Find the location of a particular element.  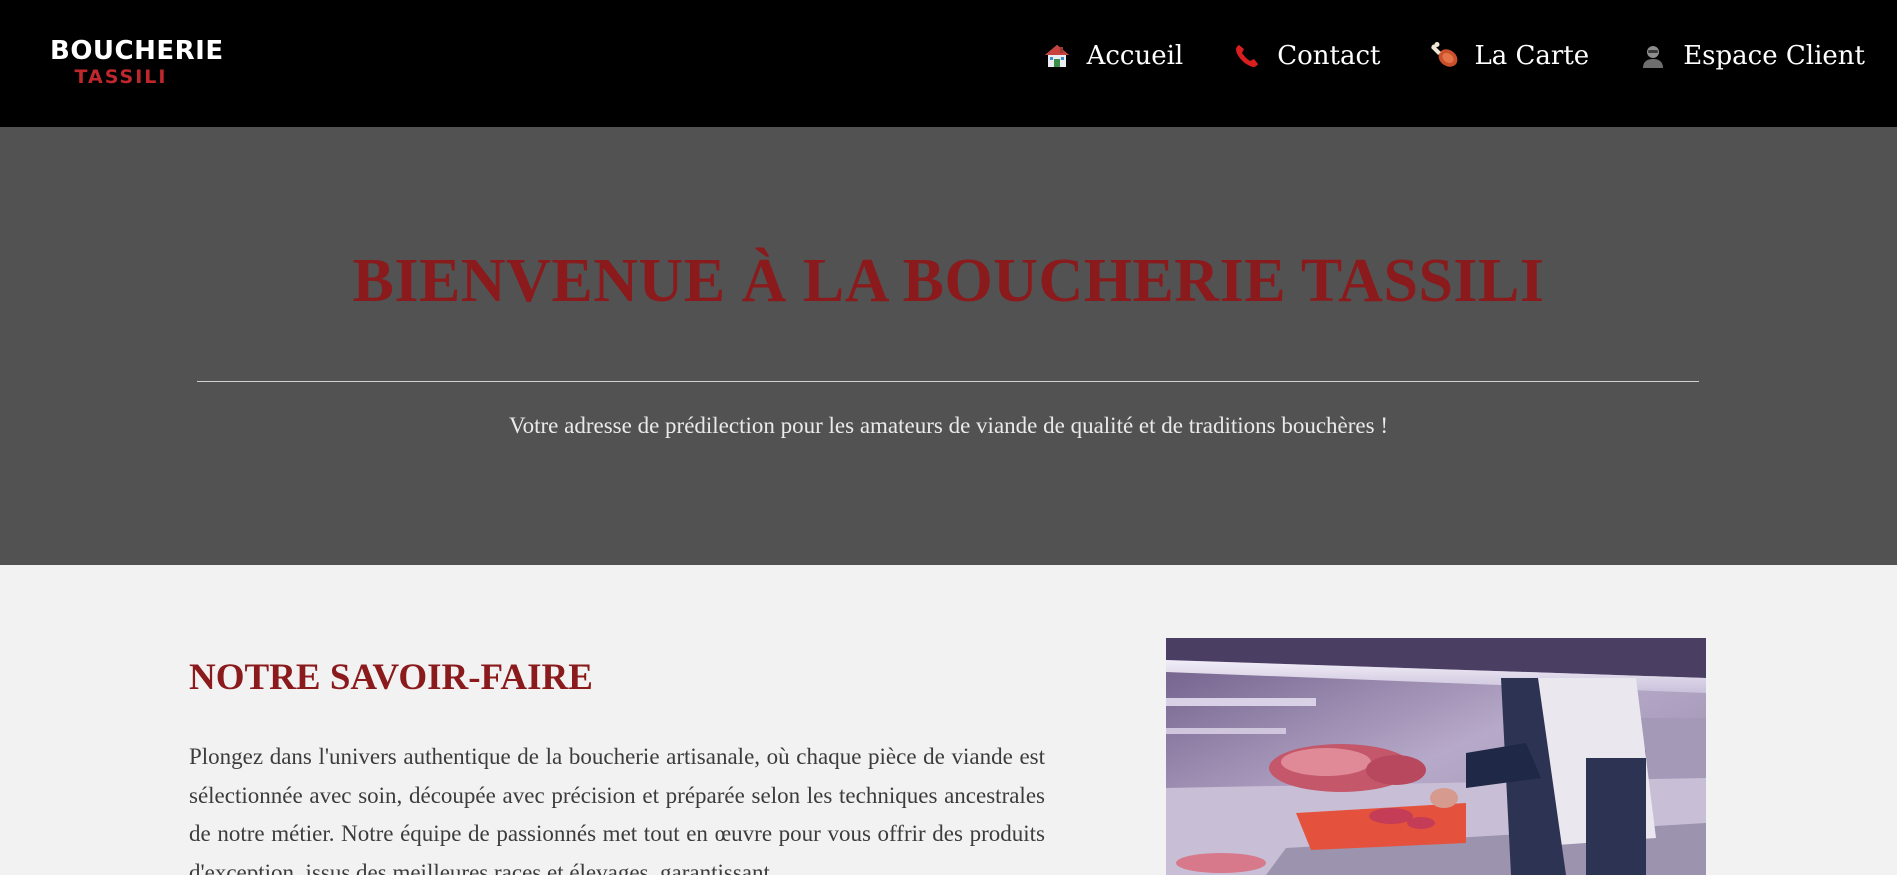

user-icon is located at coordinates (1653, 56).